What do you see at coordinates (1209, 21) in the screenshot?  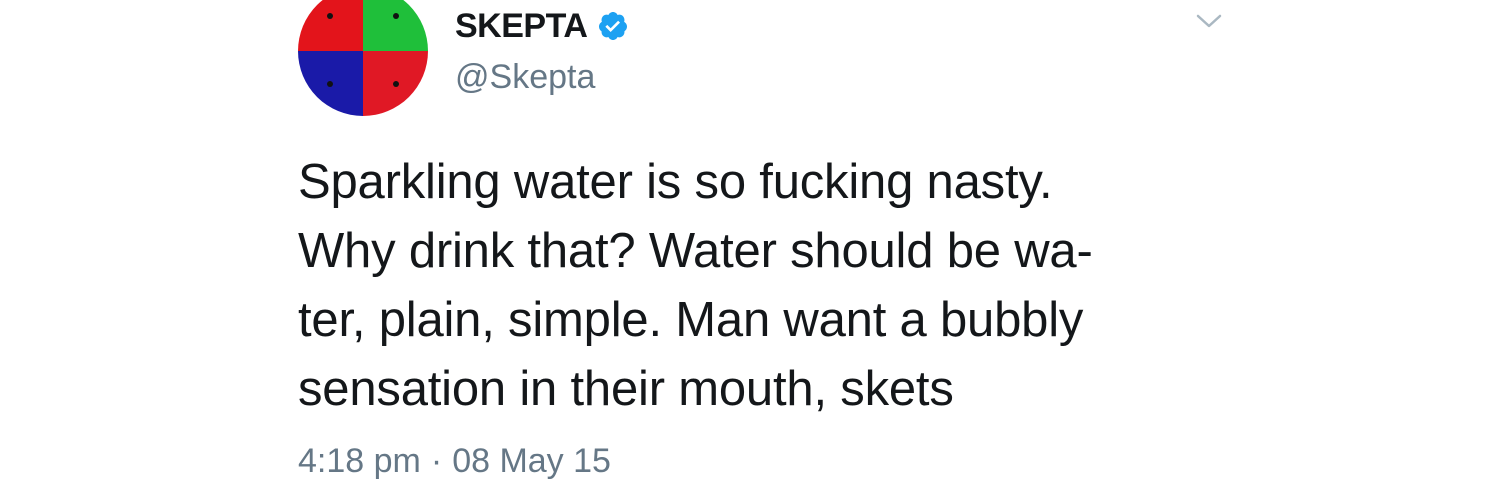 I see `chevron-down-icon` at bounding box center [1209, 21].